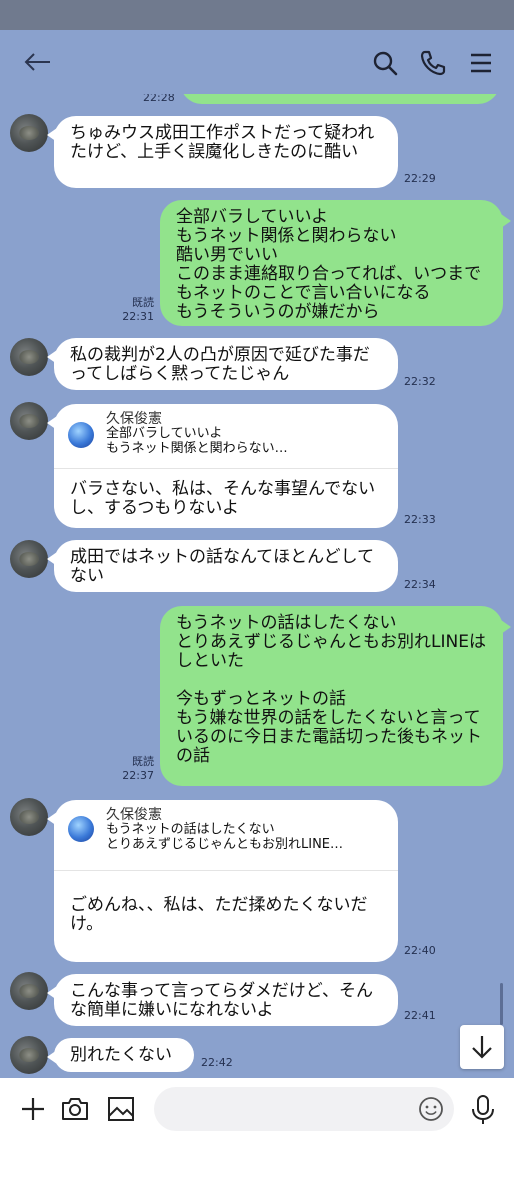 The width and height of the screenshot is (514, 1200). Describe the element at coordinates (33, 1109) in the screenshot. I see `plus-icon` at that location.